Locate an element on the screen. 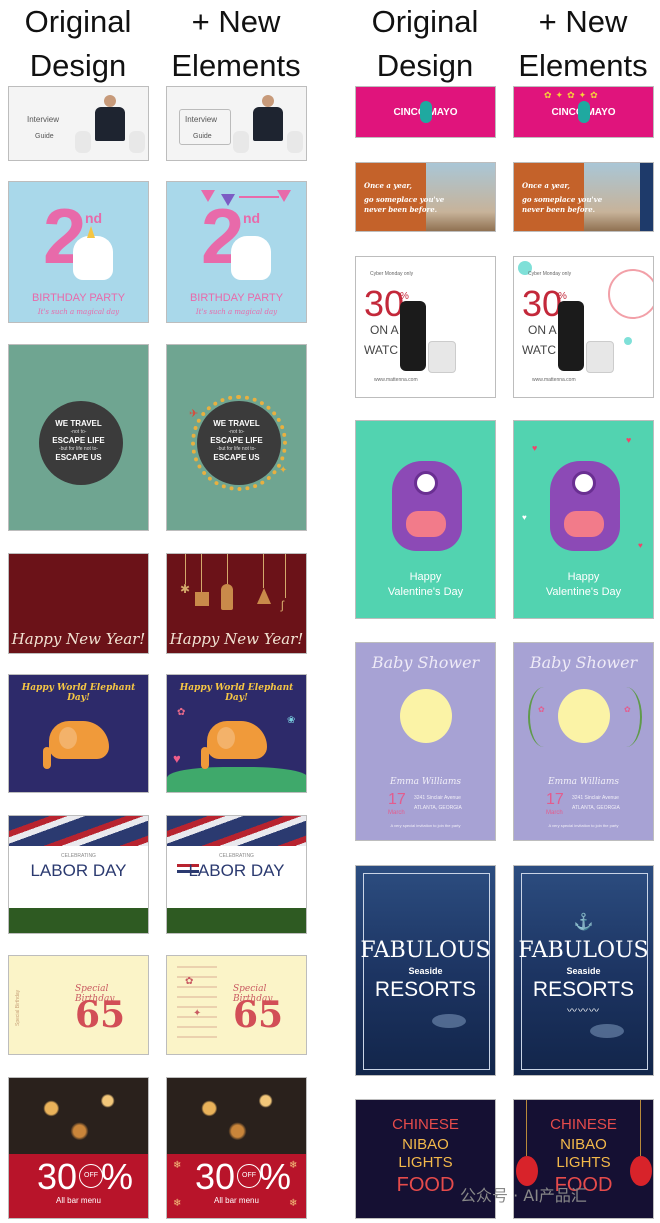 The width and height of the screenshot is (660, 1223). gingerbread-man-icon is located at coordinates (227, 597).